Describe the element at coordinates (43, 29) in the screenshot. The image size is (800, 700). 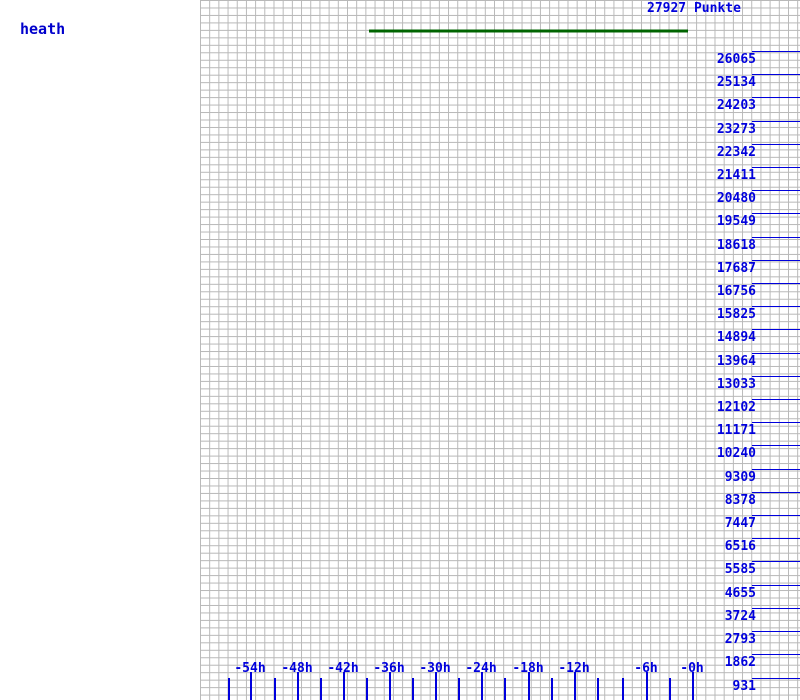
I see `graph-title: heath` at that location.